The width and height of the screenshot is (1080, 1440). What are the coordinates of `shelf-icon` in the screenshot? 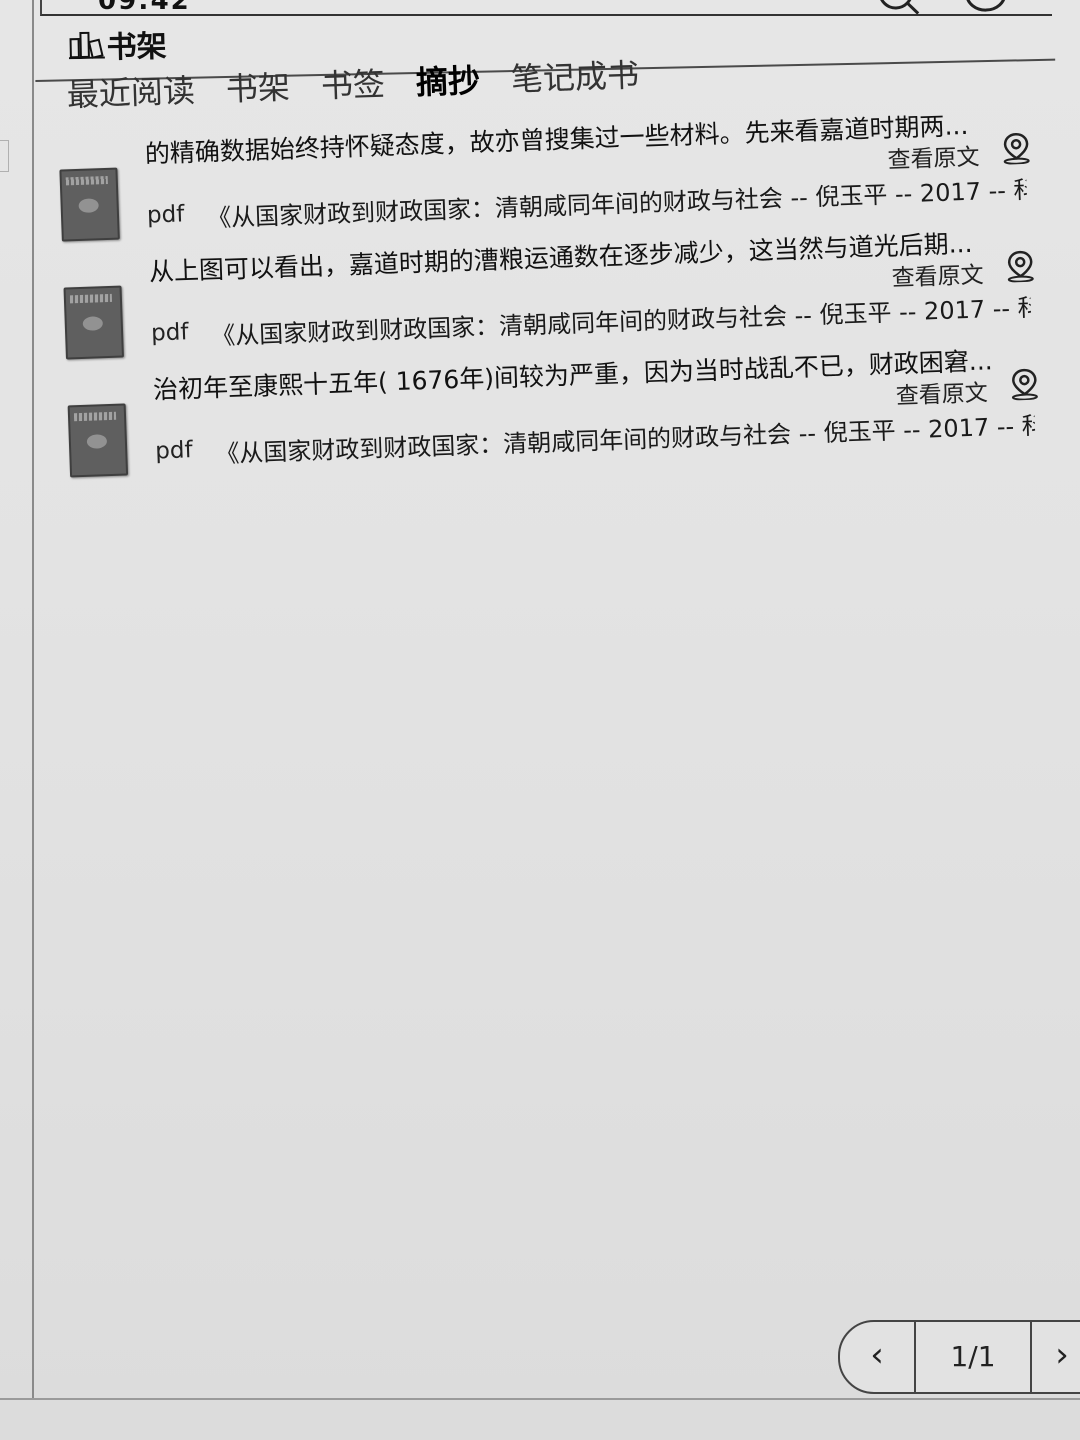 It's located at (86, 45).